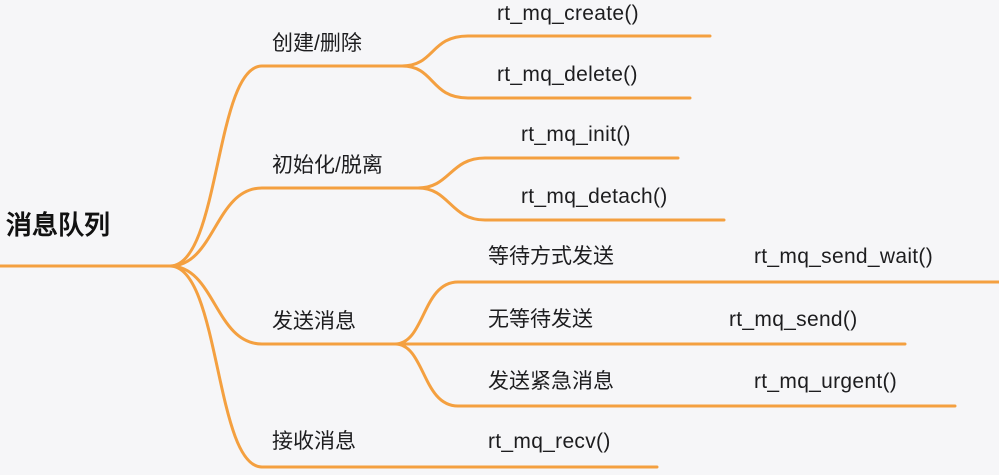 Image resolution: width=999 pixels, height=475 pixels. Describe the element at coordinates (294, 227) in the screenshot. I see `link-root-init-detach` at that location.